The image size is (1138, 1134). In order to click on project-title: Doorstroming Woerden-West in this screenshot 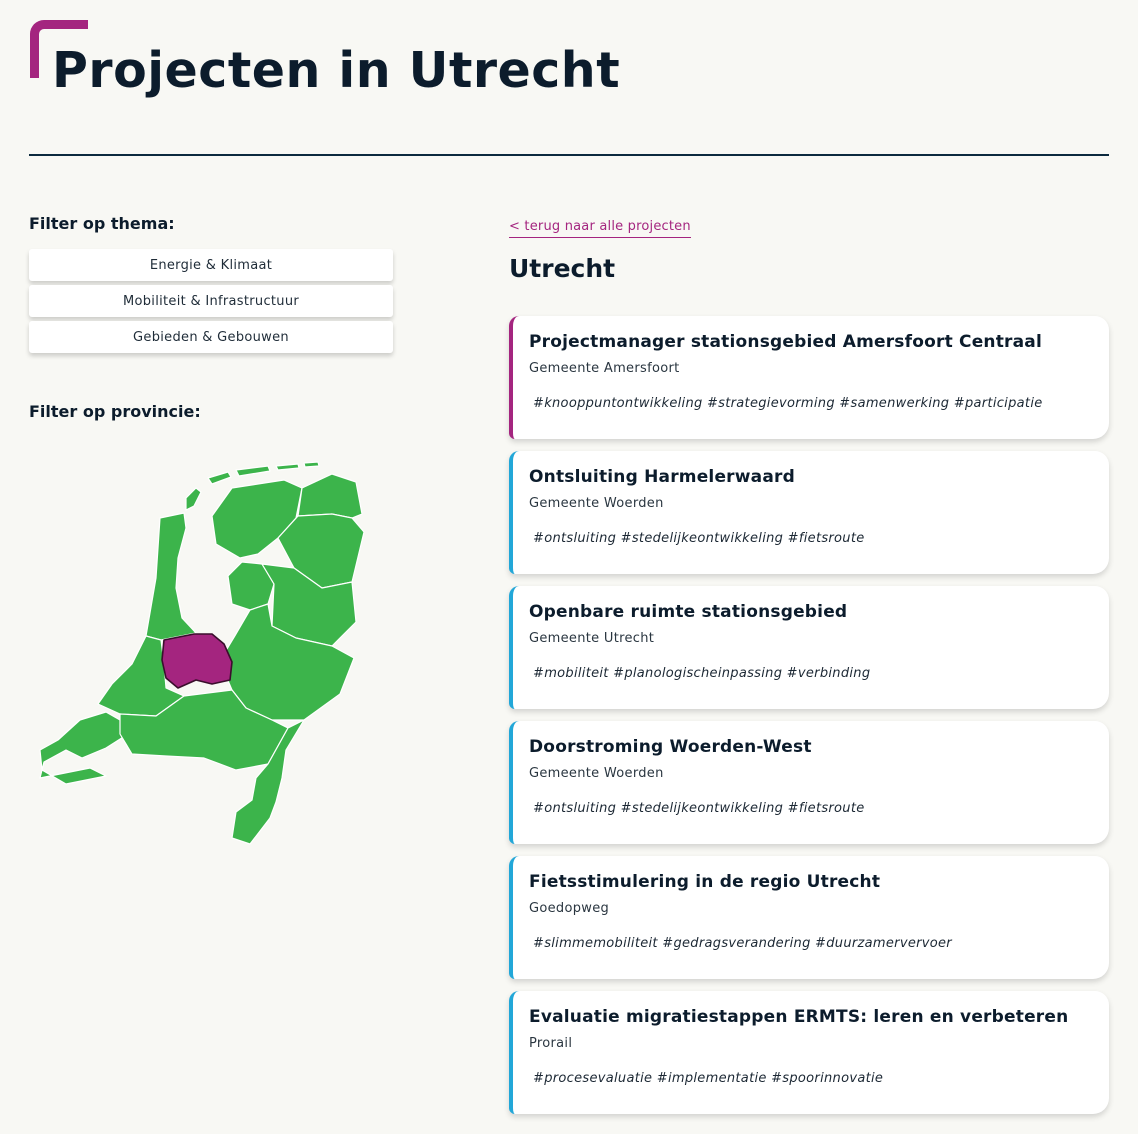, I will do `click(670, 747)`.